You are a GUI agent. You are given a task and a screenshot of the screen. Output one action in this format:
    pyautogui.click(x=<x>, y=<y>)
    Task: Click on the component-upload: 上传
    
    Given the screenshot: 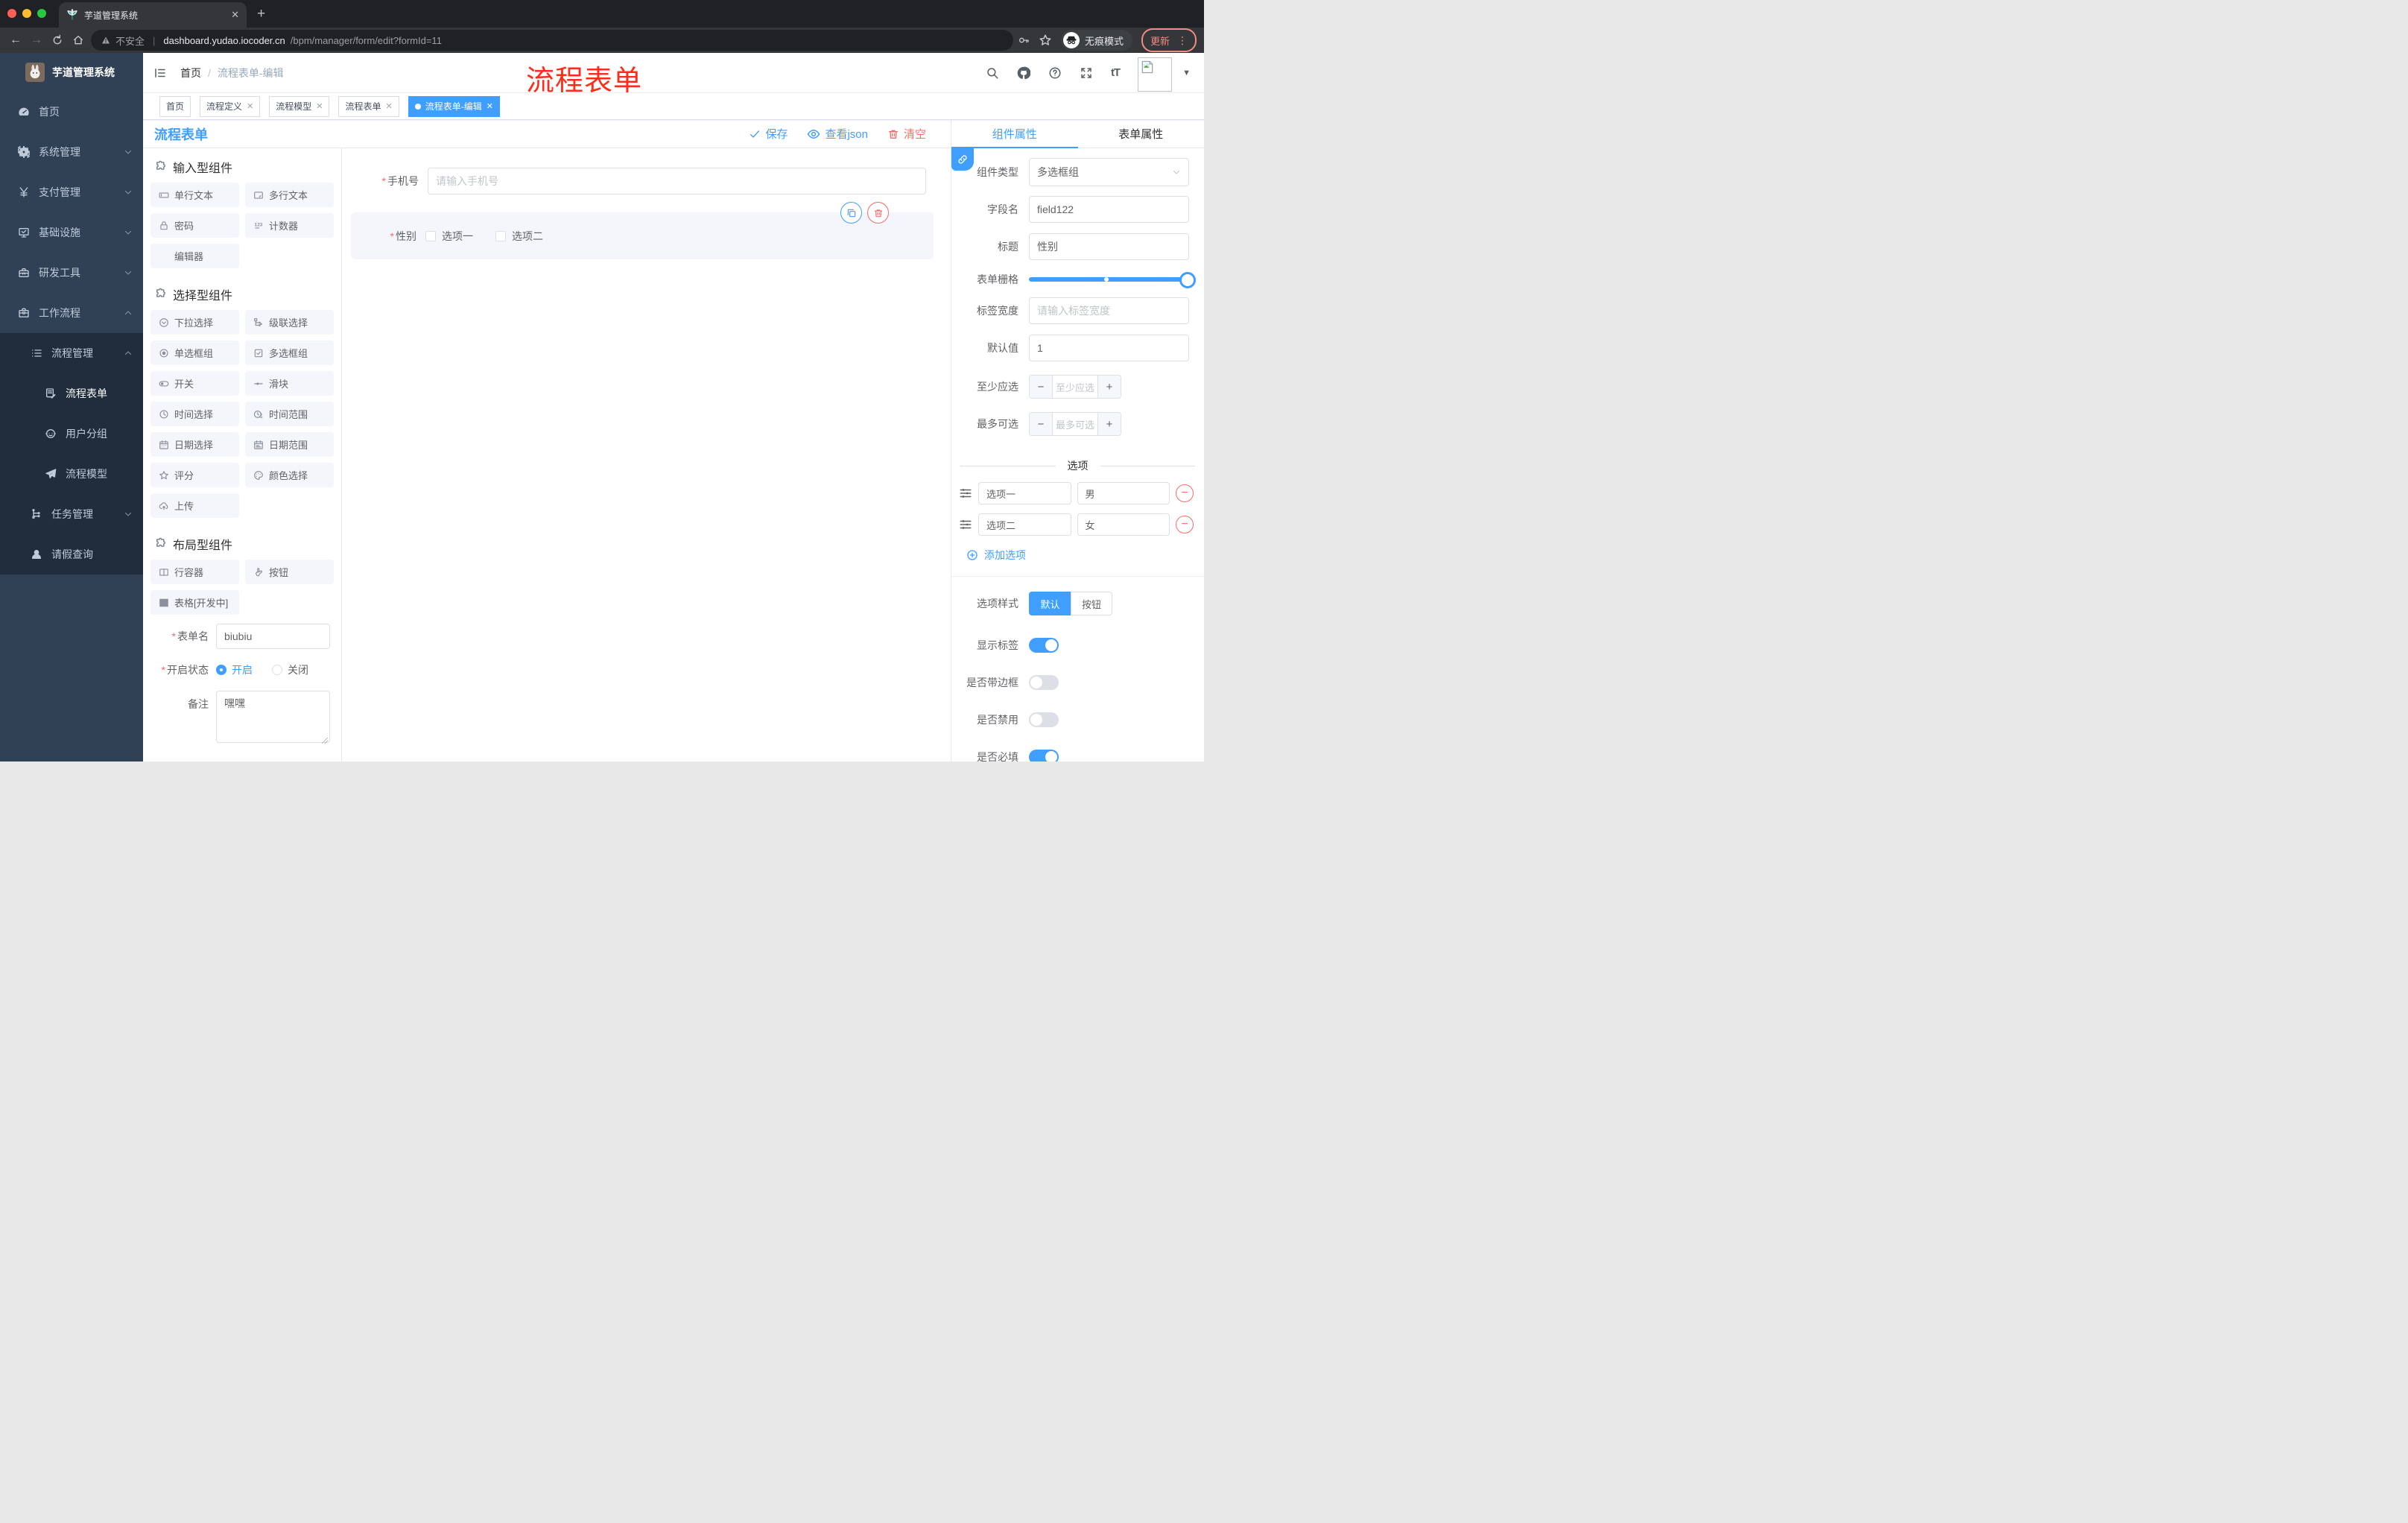 What is the action you would take?
    pyautogui.click(x=194, y=506)
    